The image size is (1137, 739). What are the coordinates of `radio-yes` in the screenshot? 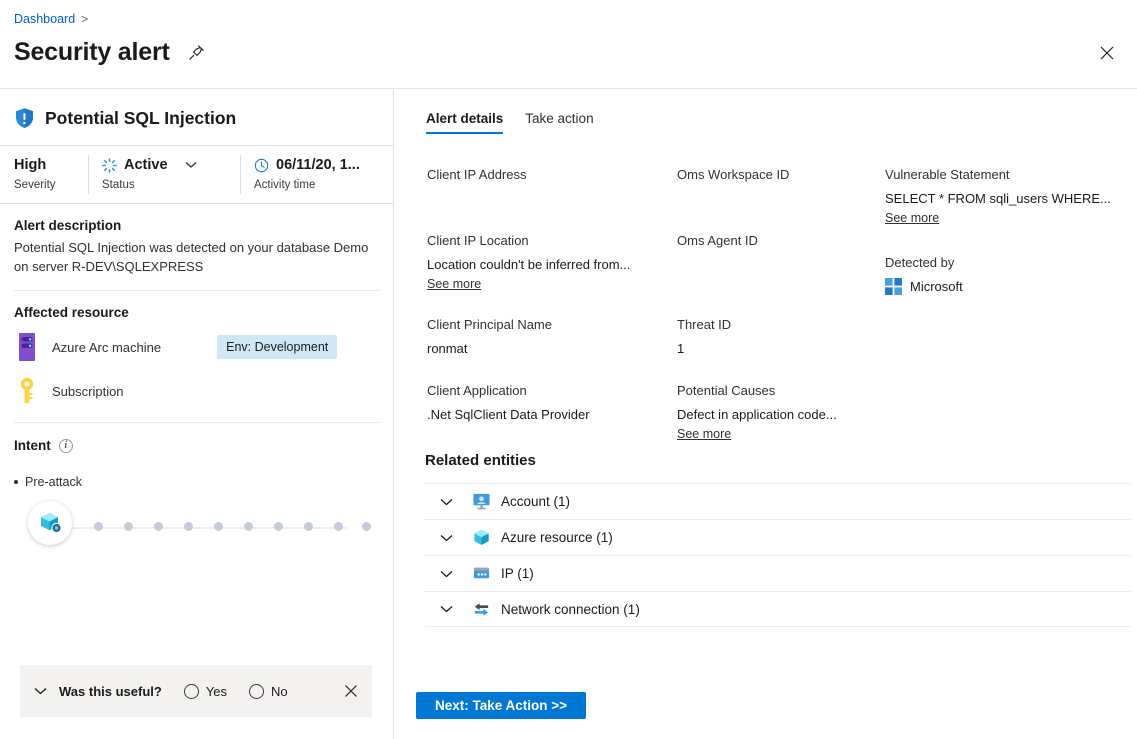 It's located at (191, 691).